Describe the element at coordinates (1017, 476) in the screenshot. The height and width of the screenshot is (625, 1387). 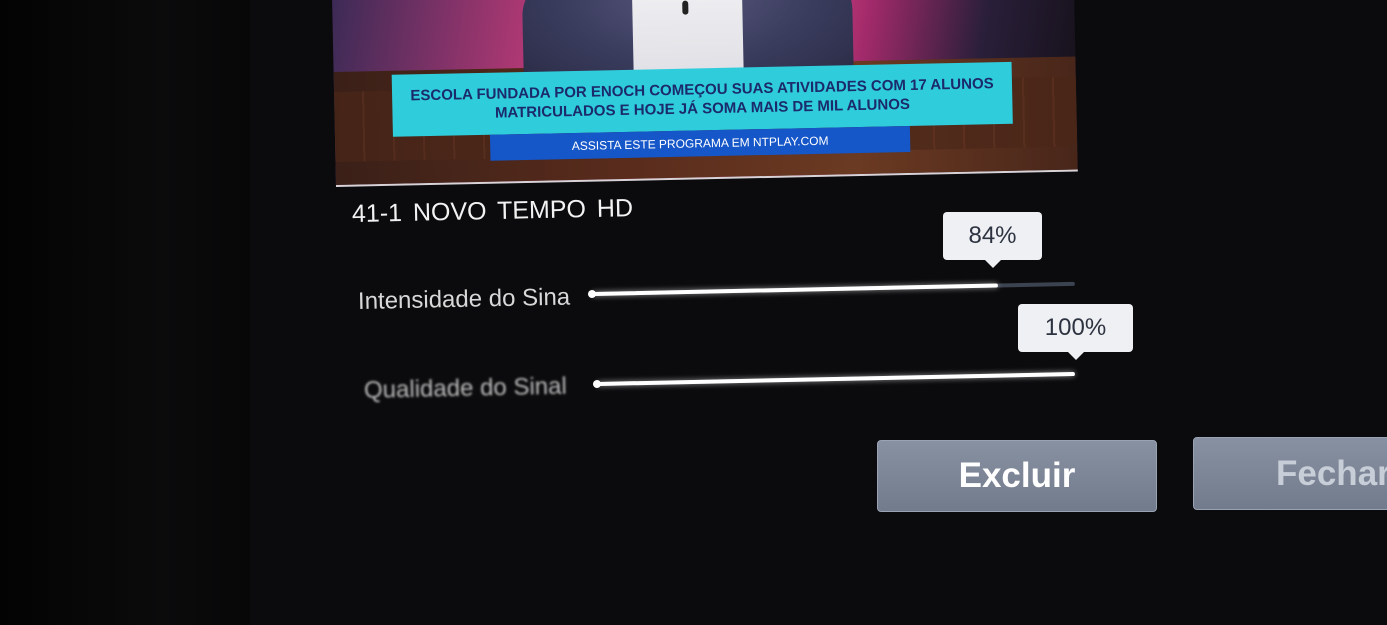
I see `delete-button: Excluir` at that location.